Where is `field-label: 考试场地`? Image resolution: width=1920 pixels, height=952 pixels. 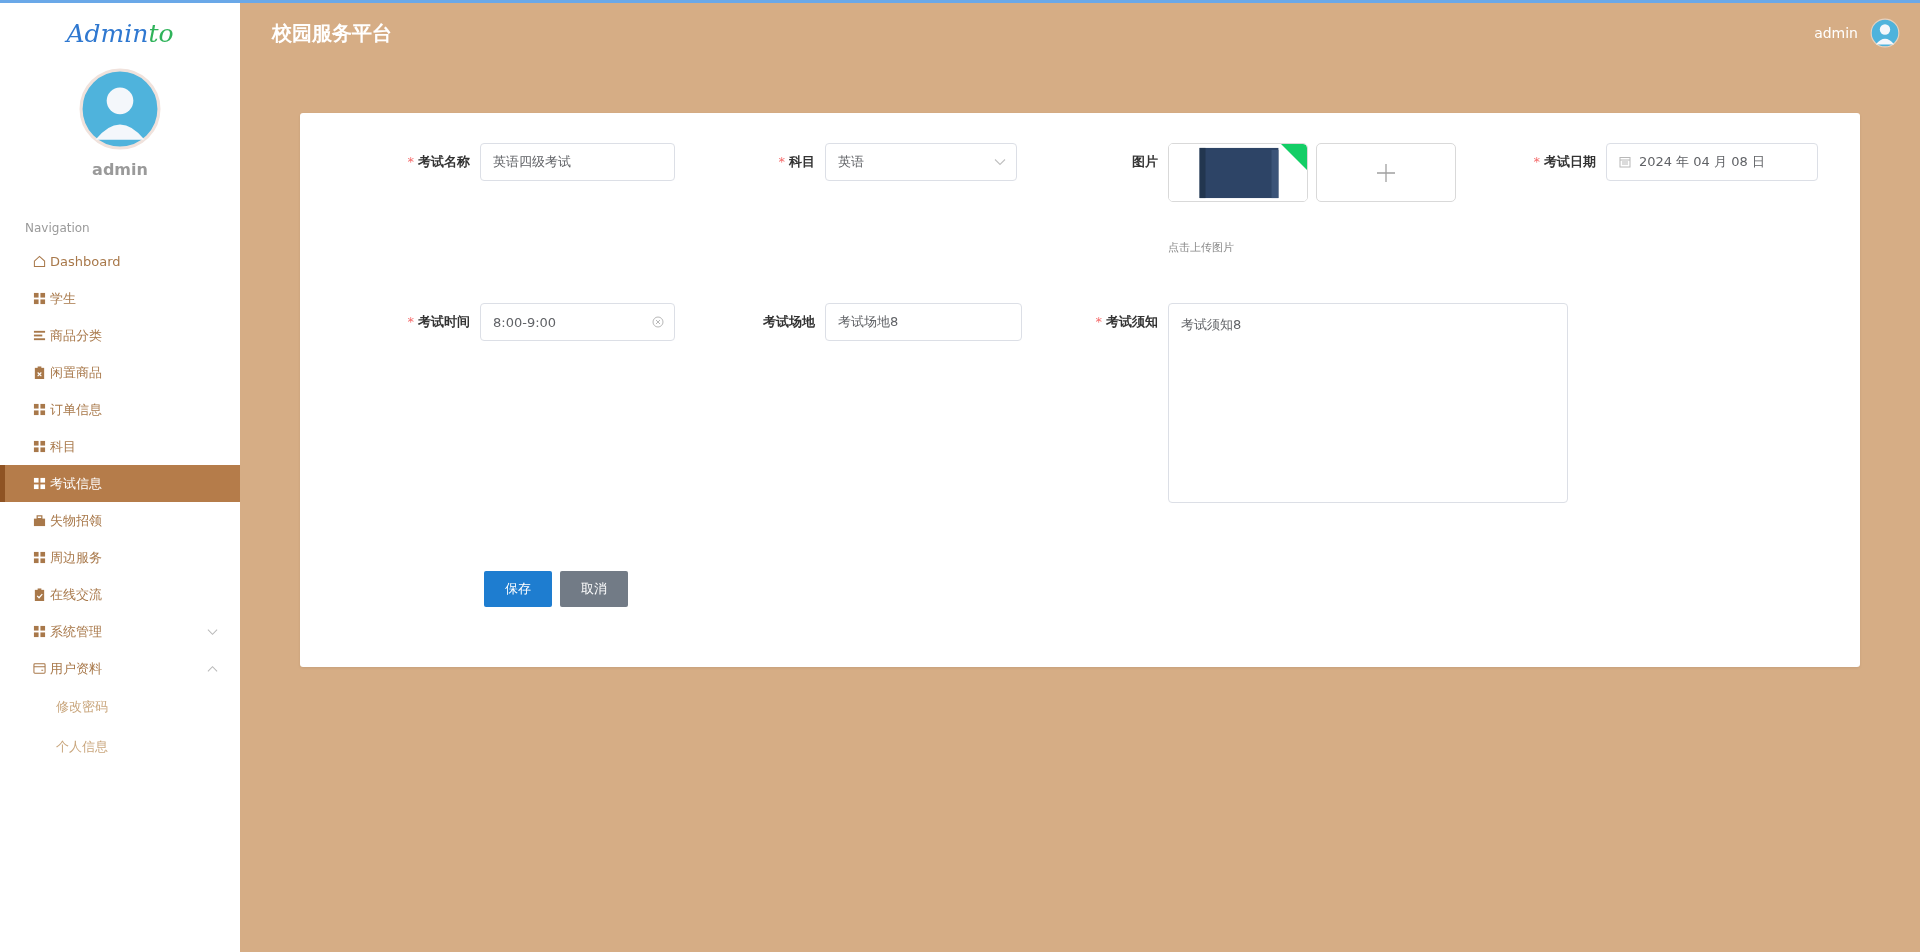
field-label: 考试场地 is located at coordinates (788, 322).